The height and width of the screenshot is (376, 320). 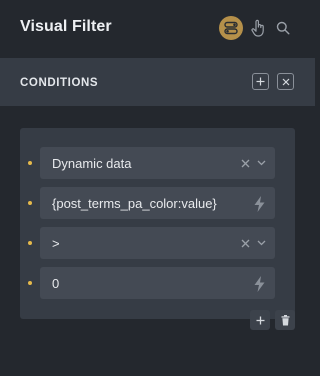 What do you see at coordinates (157, 243) in the screenshot?
I see `operator-select: >` at bounding box center [157, 243].